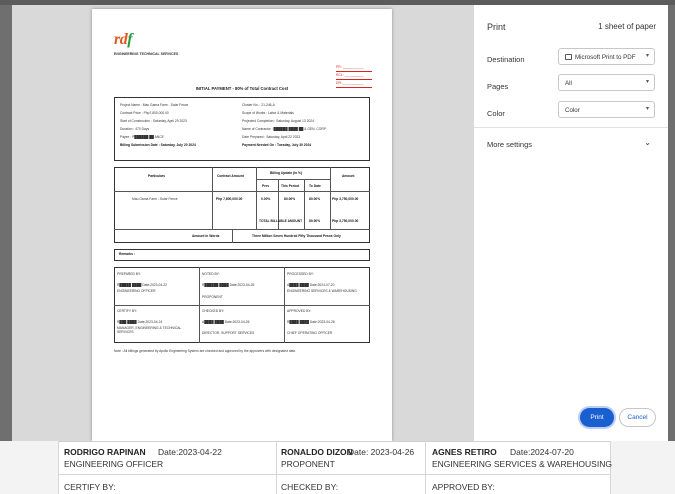 Image resolution: width=675 pixels, height=494 pixels. I want to click on td-amount: Php 3,750,000.00, so click(345, 199).